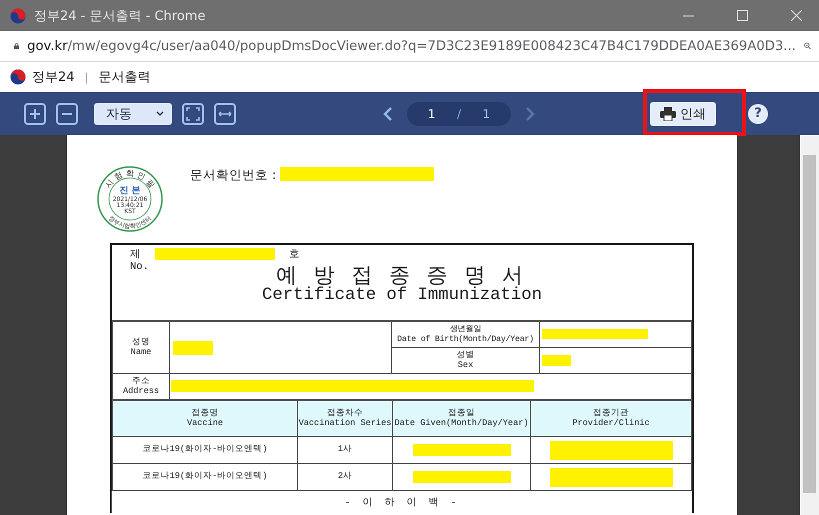  Describe the element at coordinates (141, 386) in the screenshot. I see `address-label: 주소 Address` at that location.